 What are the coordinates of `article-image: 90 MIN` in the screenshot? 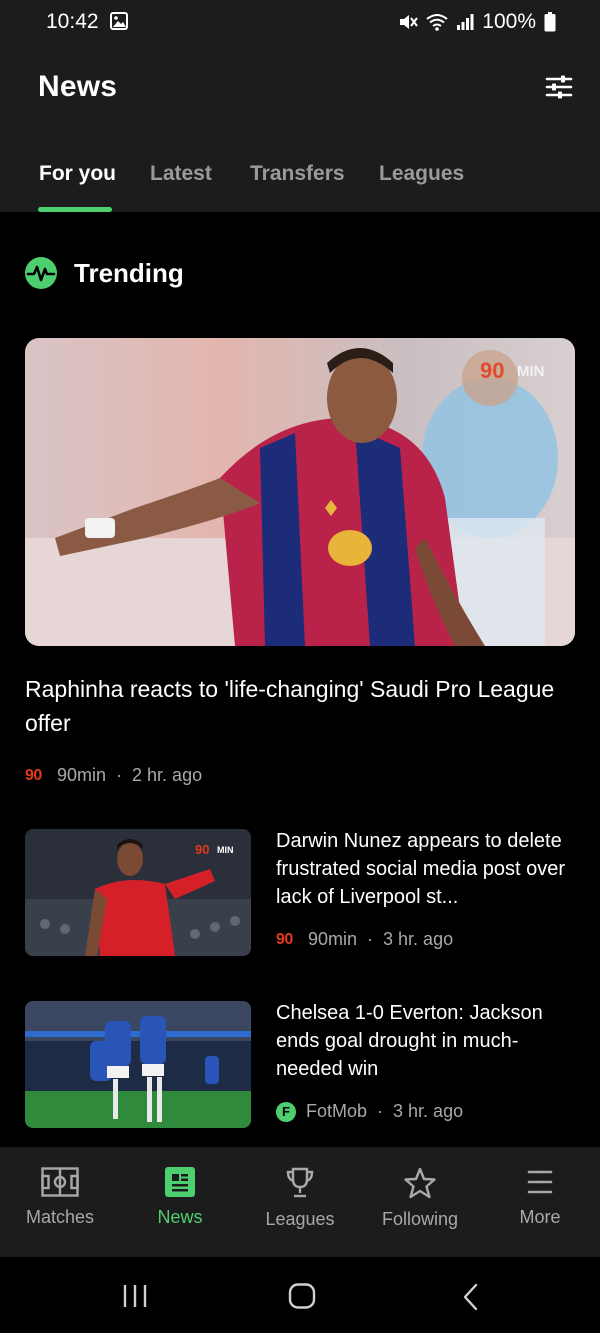 It's located at (138, 892).